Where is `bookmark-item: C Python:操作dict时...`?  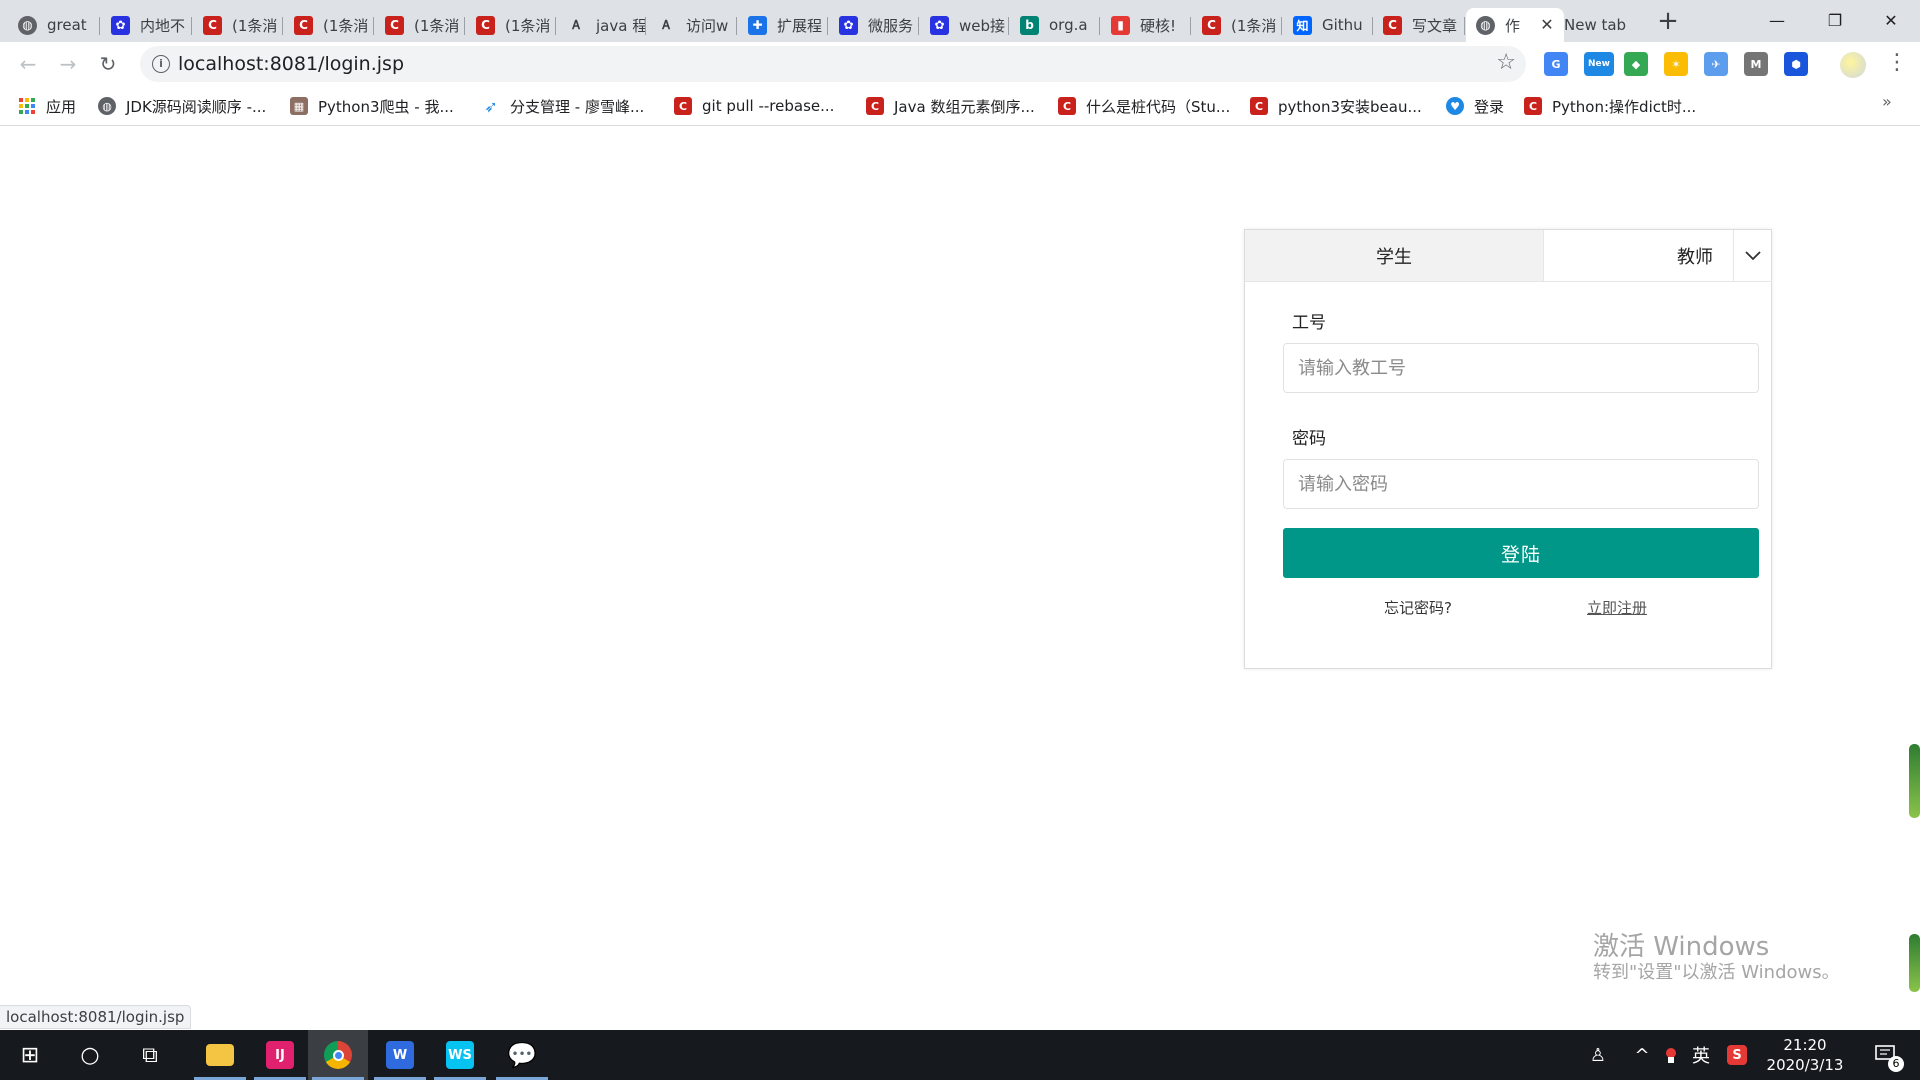 bookmark-item: C Python:操作dict时... is located at coordinates (1610, 106).